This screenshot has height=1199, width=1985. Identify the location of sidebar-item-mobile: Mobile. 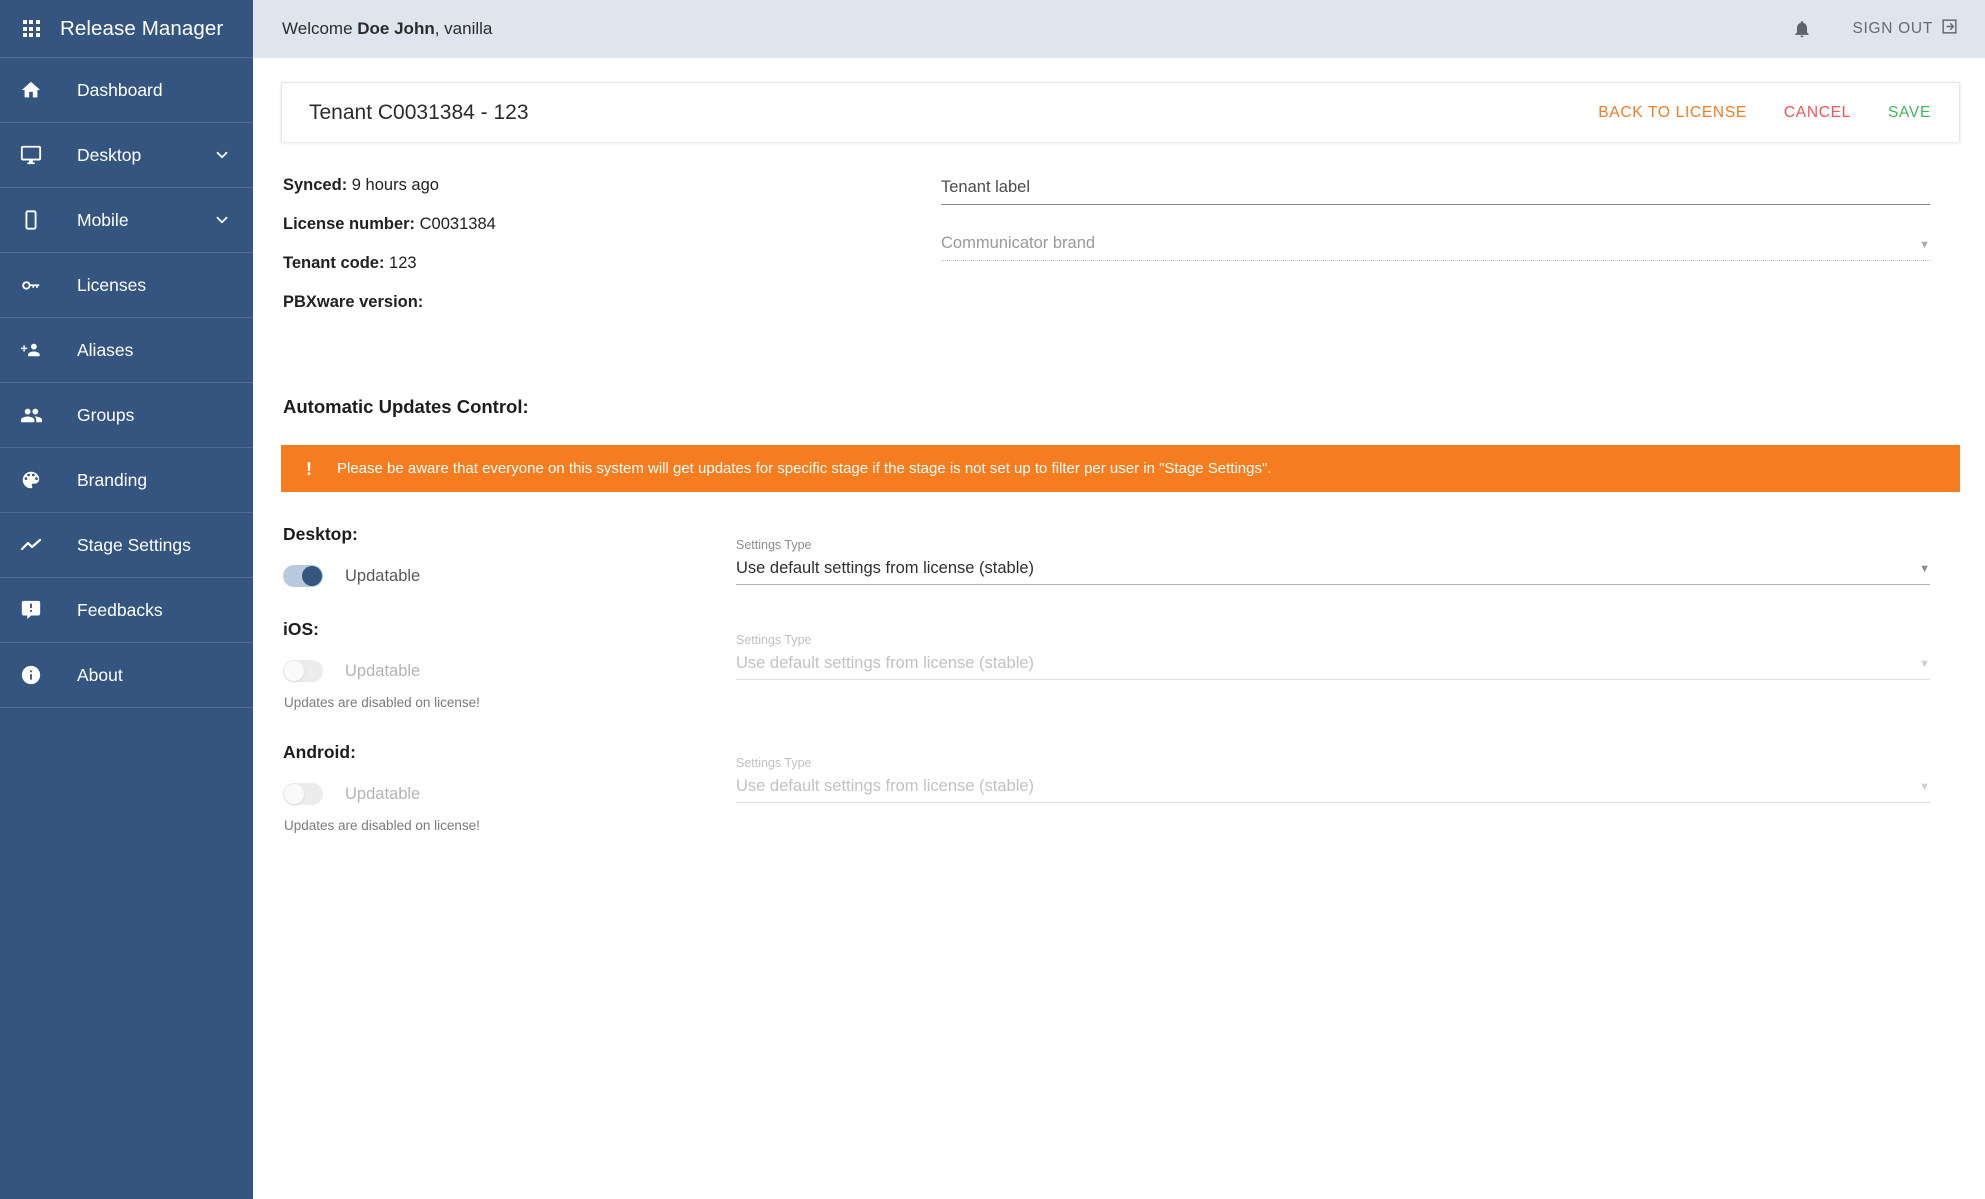
(126, 220).